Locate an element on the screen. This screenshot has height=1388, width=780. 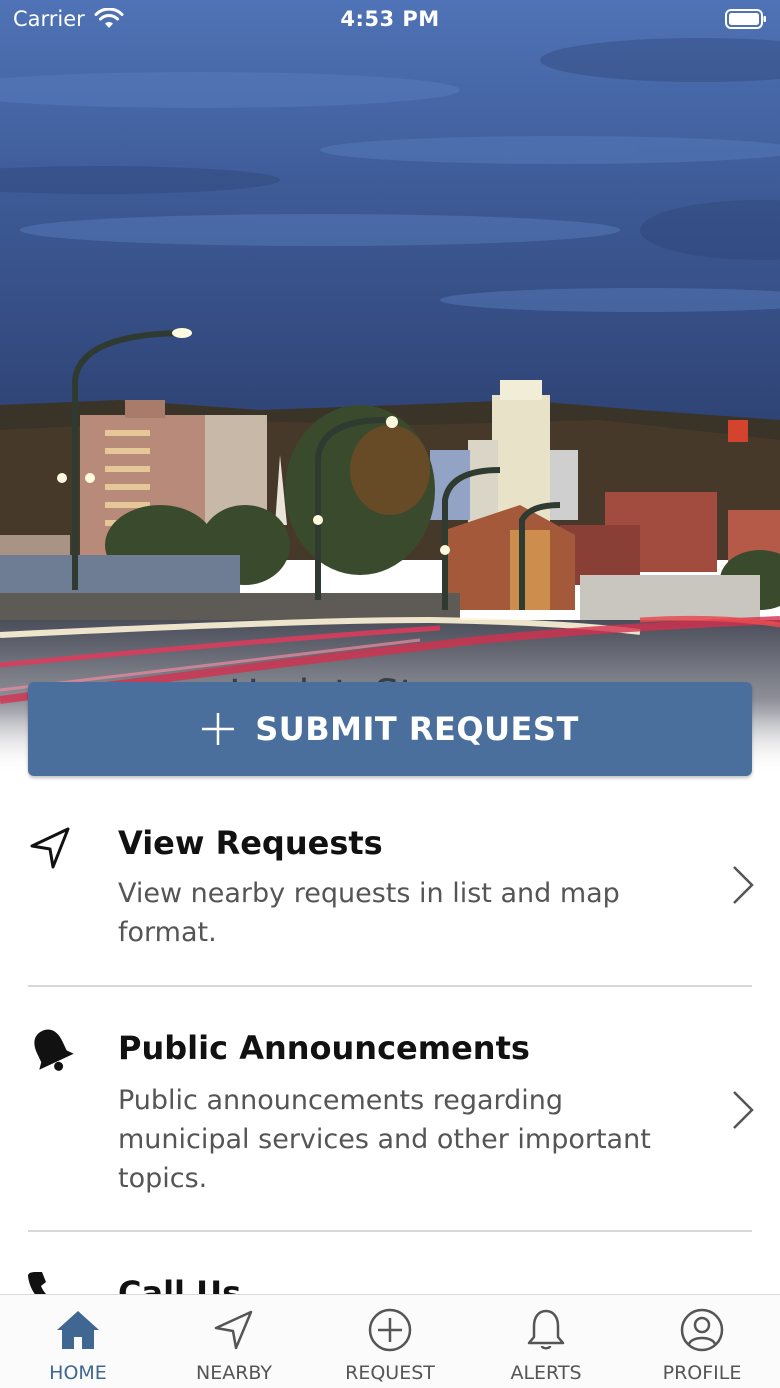
plus-icon is located at coordinates (218, 729).